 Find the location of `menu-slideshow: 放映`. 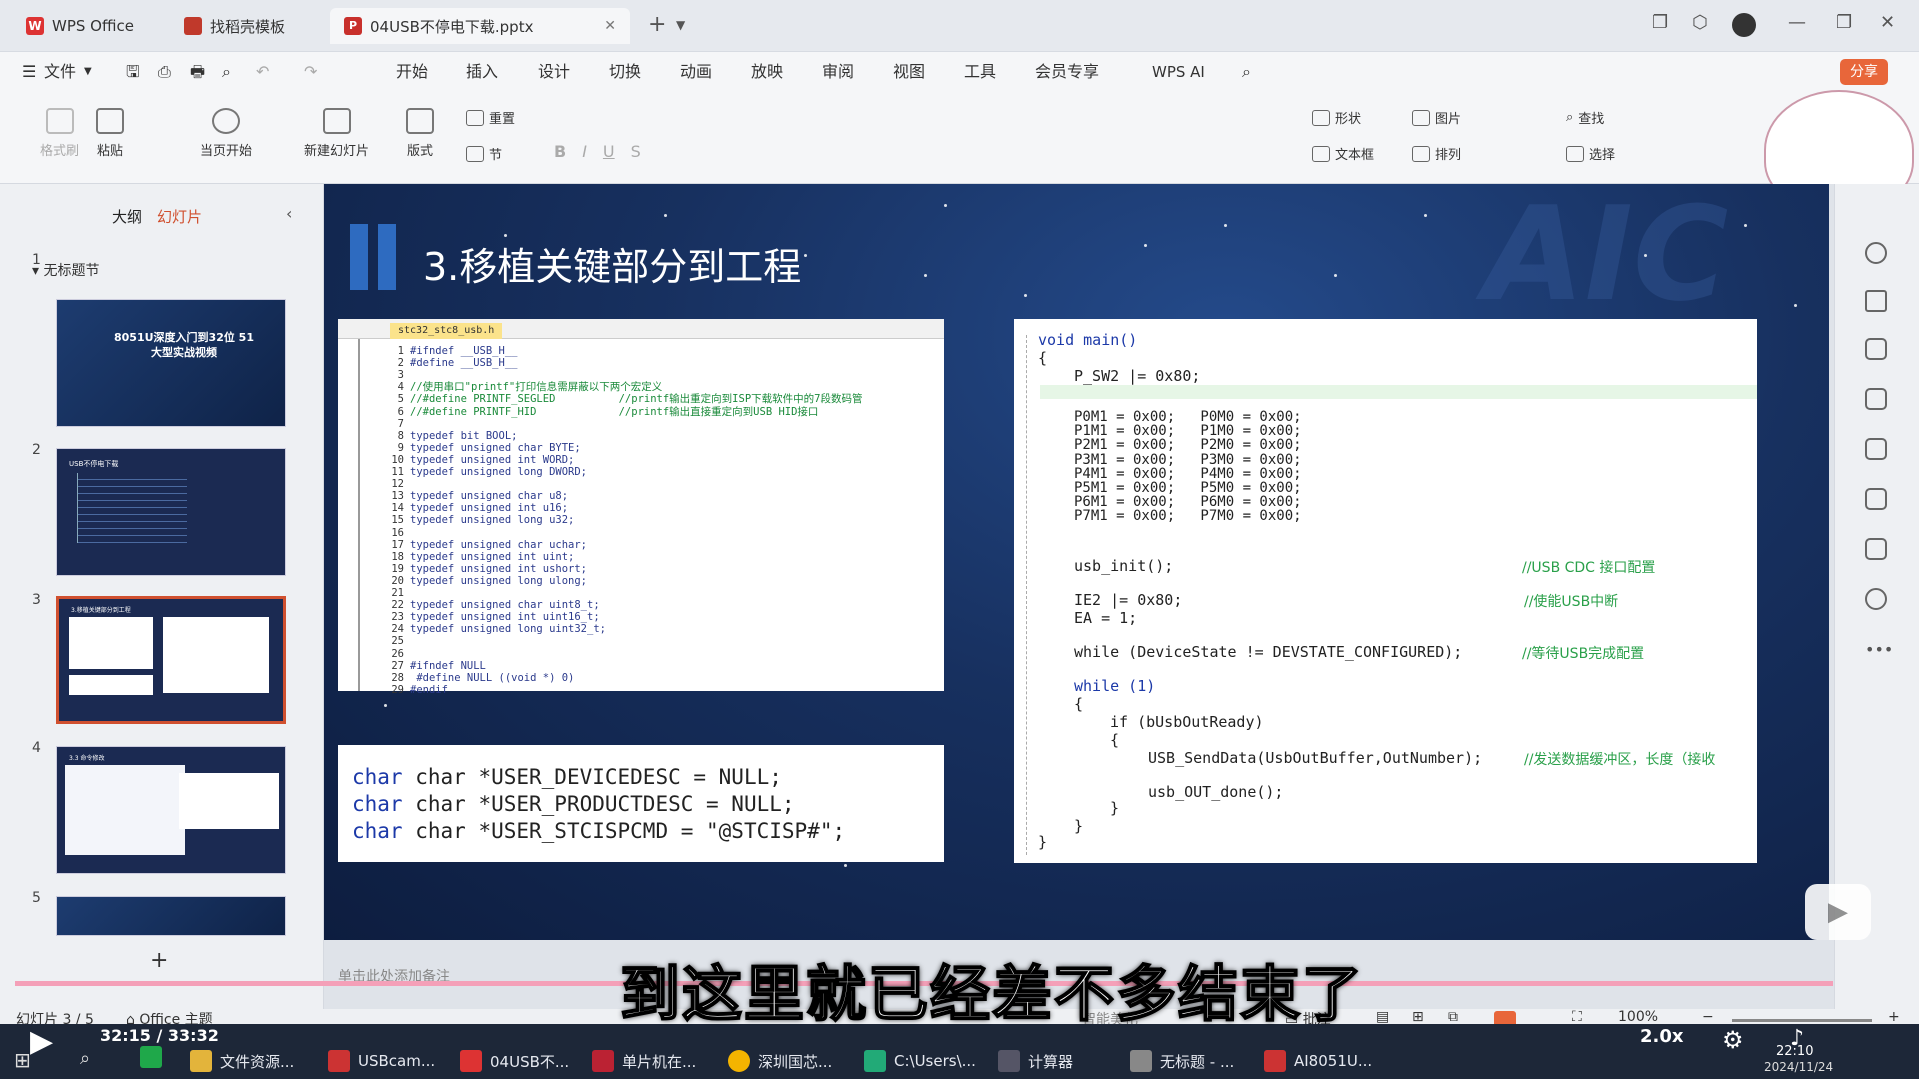

menu-slideshow: 放映 is located at coordinates (767, 72).